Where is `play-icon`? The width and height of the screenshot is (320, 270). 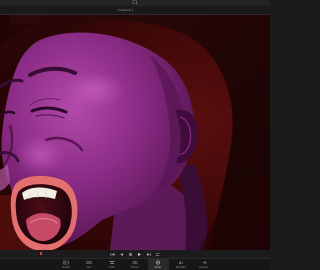 play-icon is located at coordinates (139, 254).